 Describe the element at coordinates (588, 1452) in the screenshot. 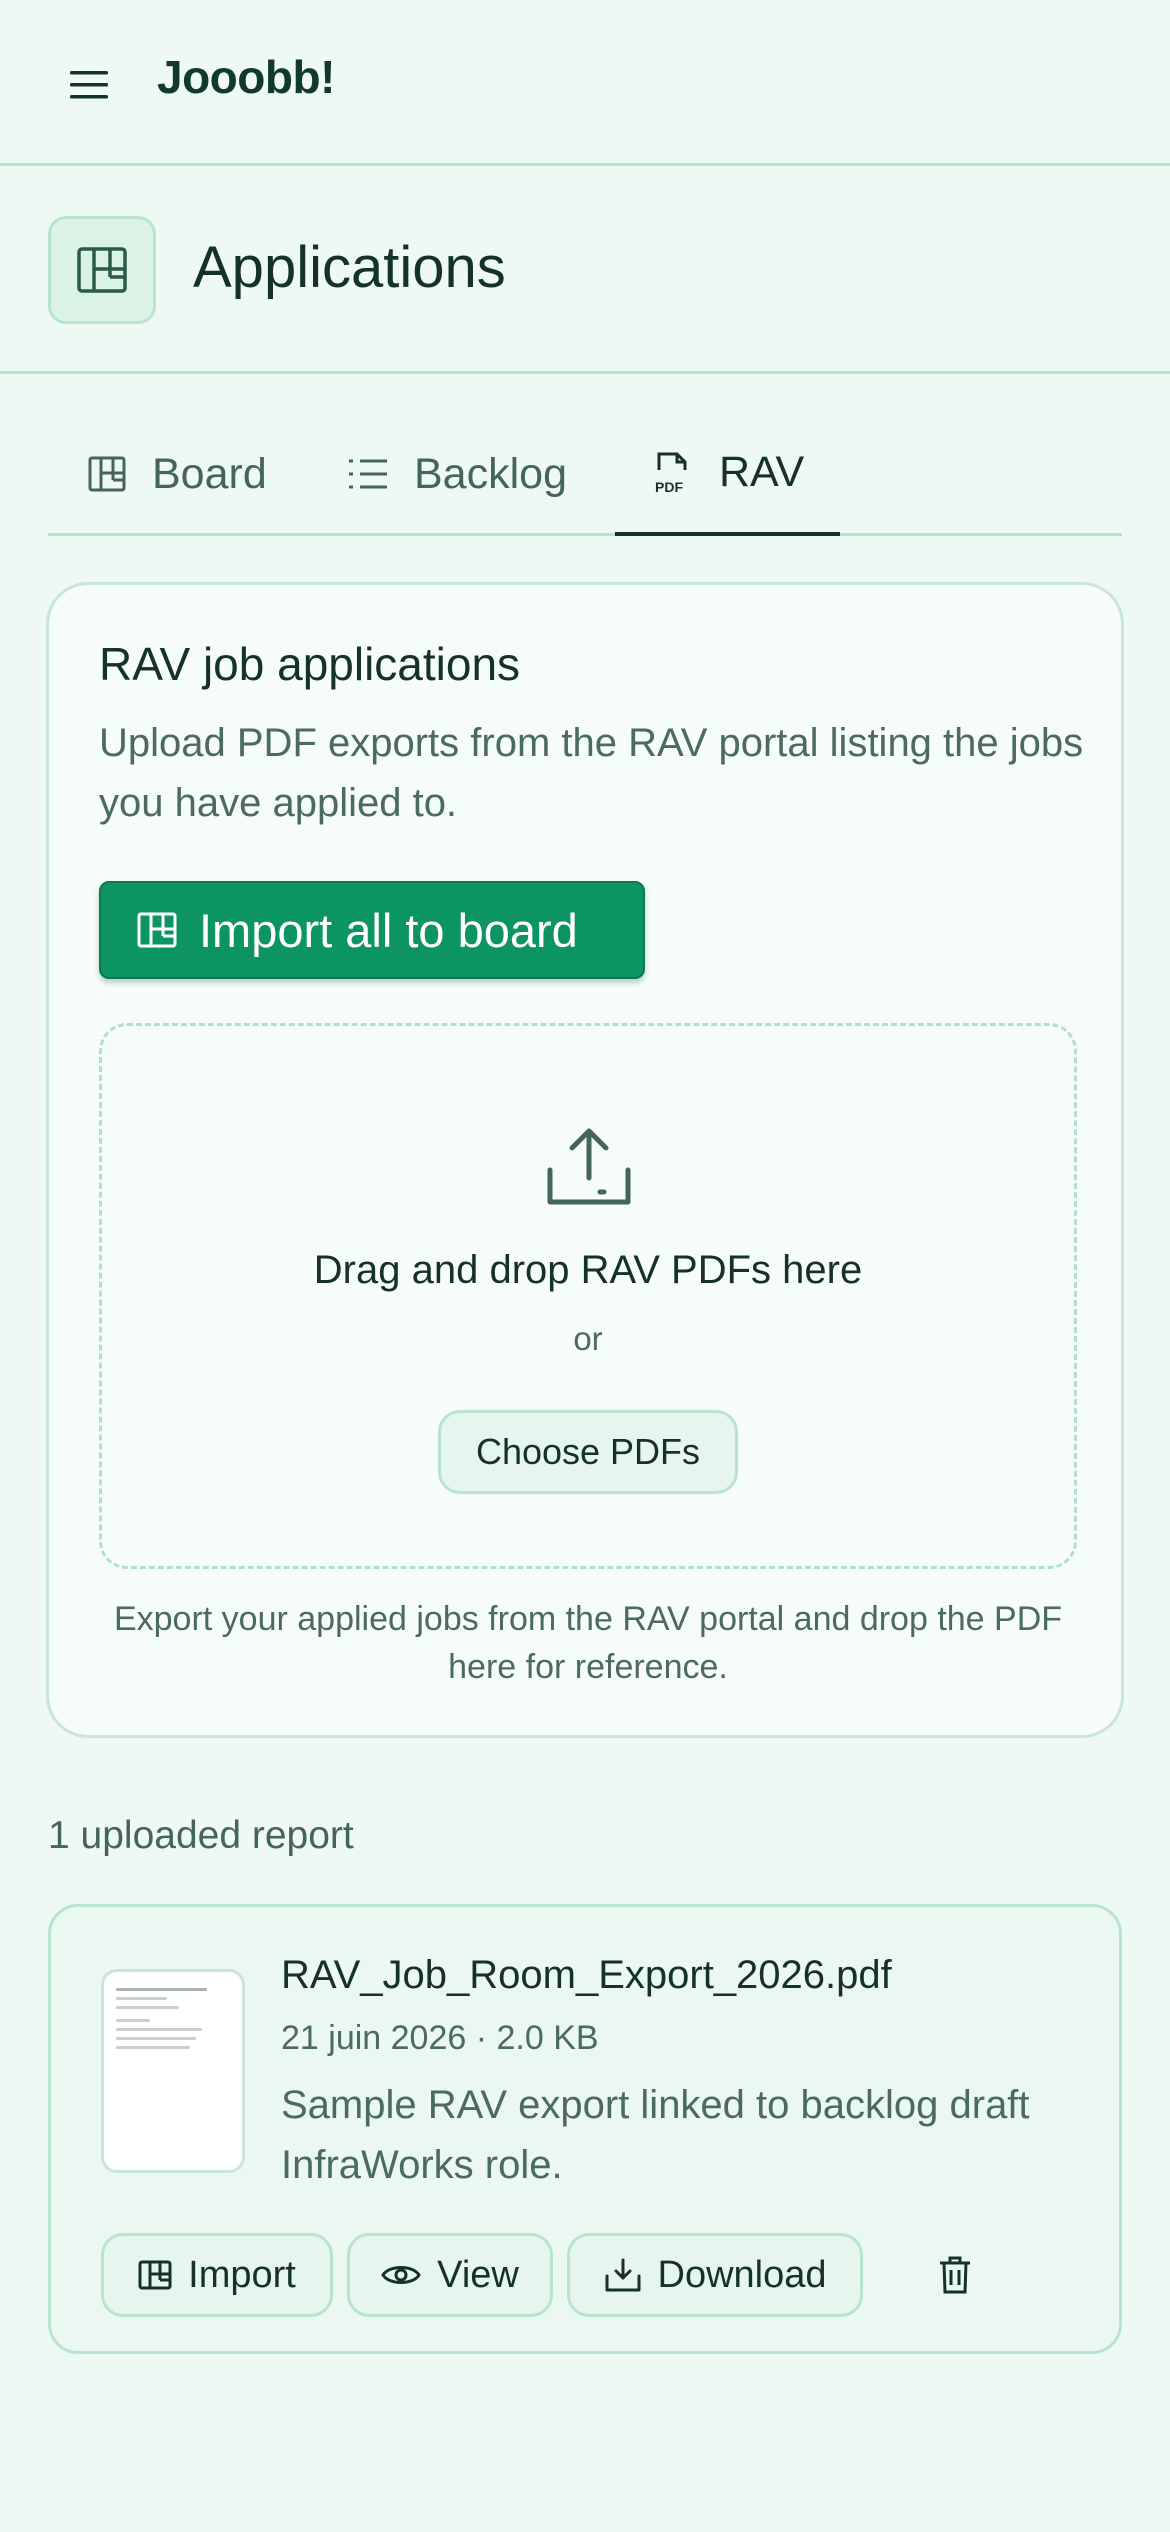

I see `choose-pdfs-button: Choose PDFs` at that location.